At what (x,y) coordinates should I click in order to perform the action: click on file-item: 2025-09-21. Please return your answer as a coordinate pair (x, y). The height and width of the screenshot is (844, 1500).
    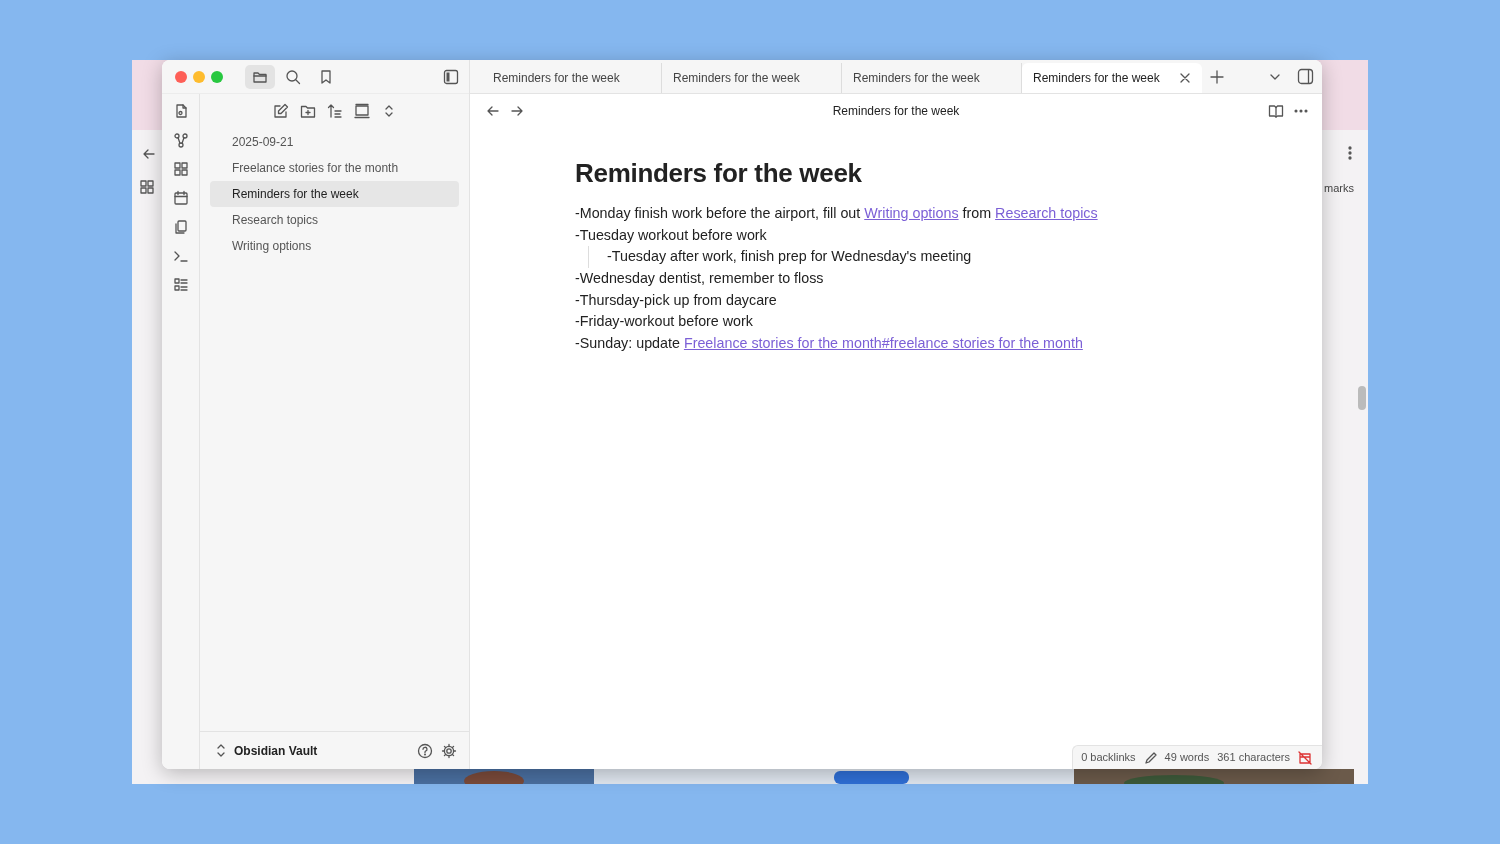
    Looking at the image, I should click on (334, 142).